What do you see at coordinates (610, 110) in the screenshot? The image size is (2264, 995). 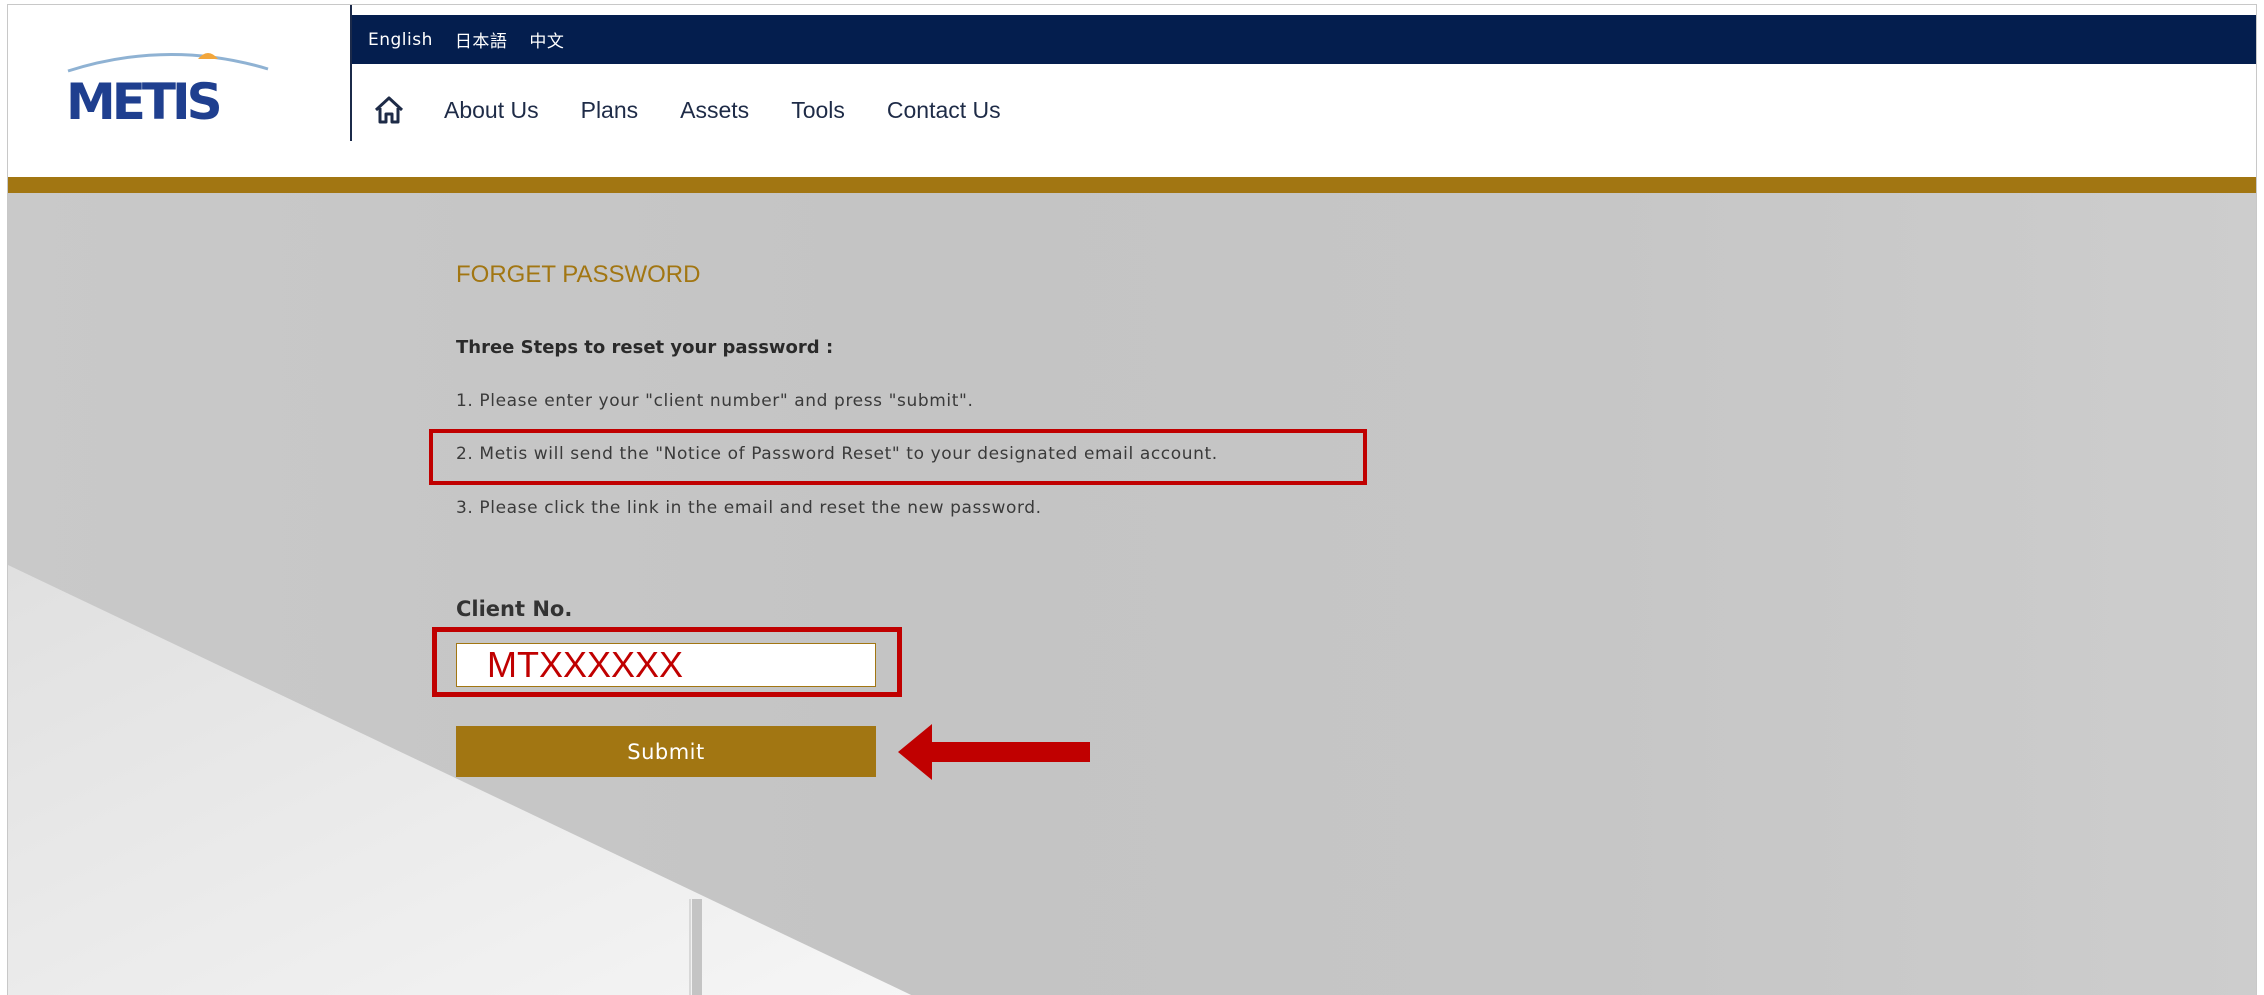 I see `nav-plans: Plans` at bounding box center [610, 110].